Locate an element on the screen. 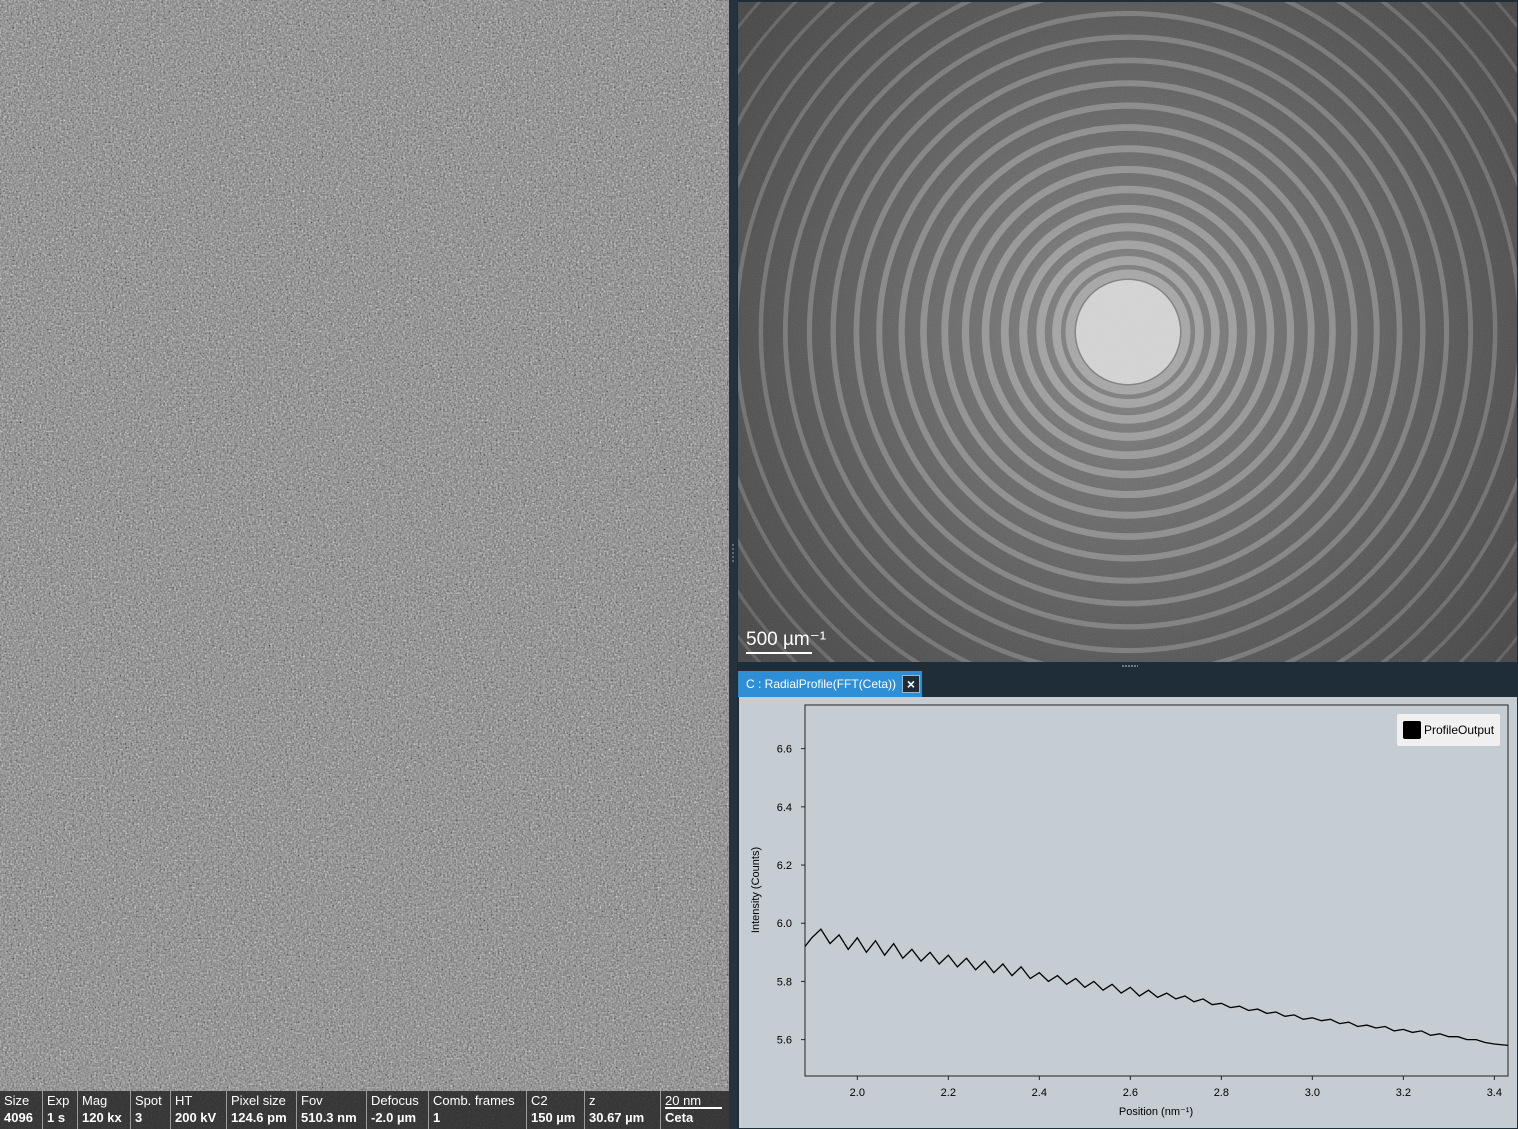 This screenshot has height=1129, width=1518. status-defocus: Defocus -2.0 µm is located at coordinates (397, 1110).